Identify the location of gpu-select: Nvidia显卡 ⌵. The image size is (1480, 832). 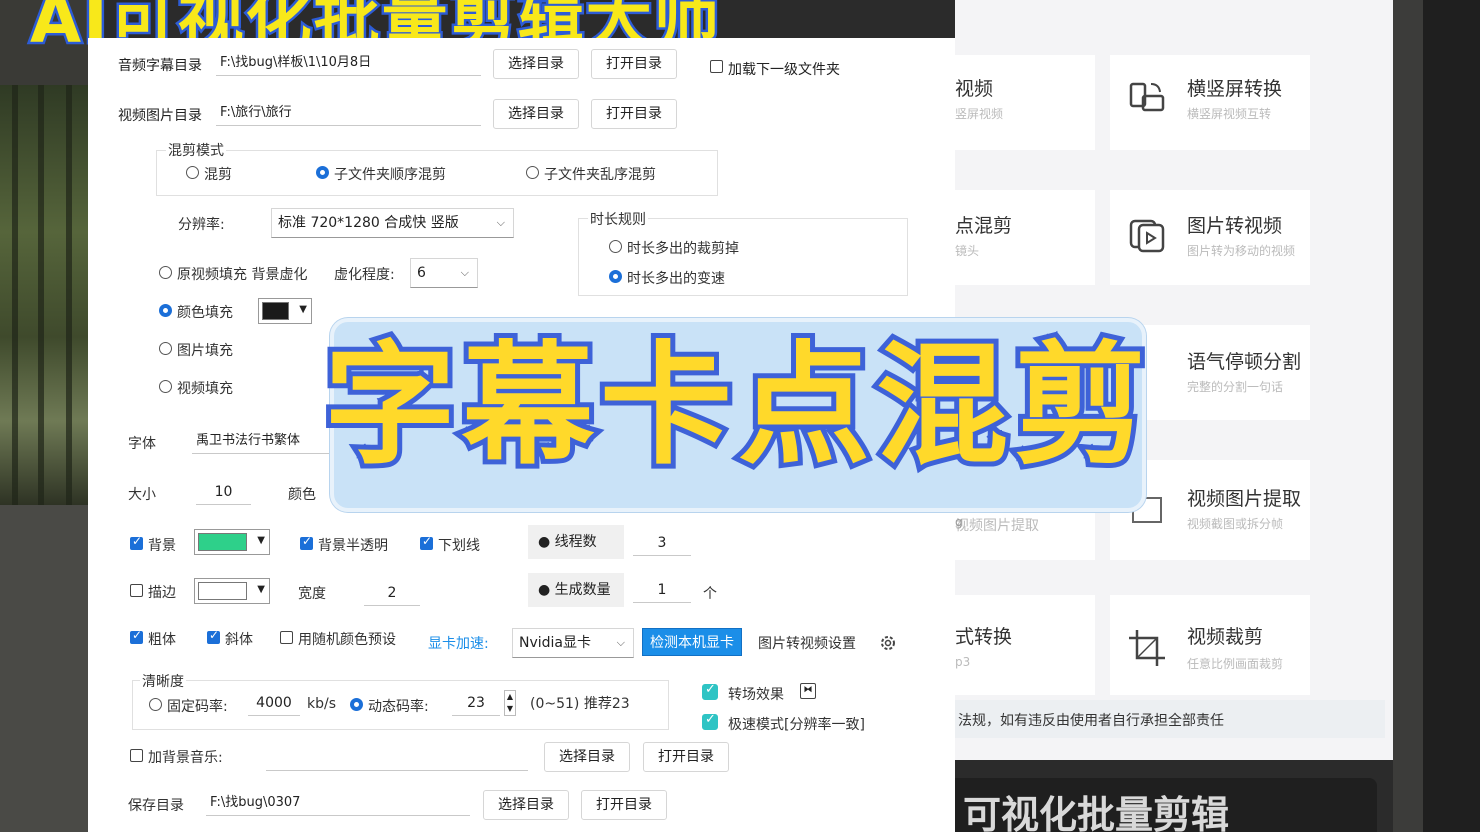
(573, 643).